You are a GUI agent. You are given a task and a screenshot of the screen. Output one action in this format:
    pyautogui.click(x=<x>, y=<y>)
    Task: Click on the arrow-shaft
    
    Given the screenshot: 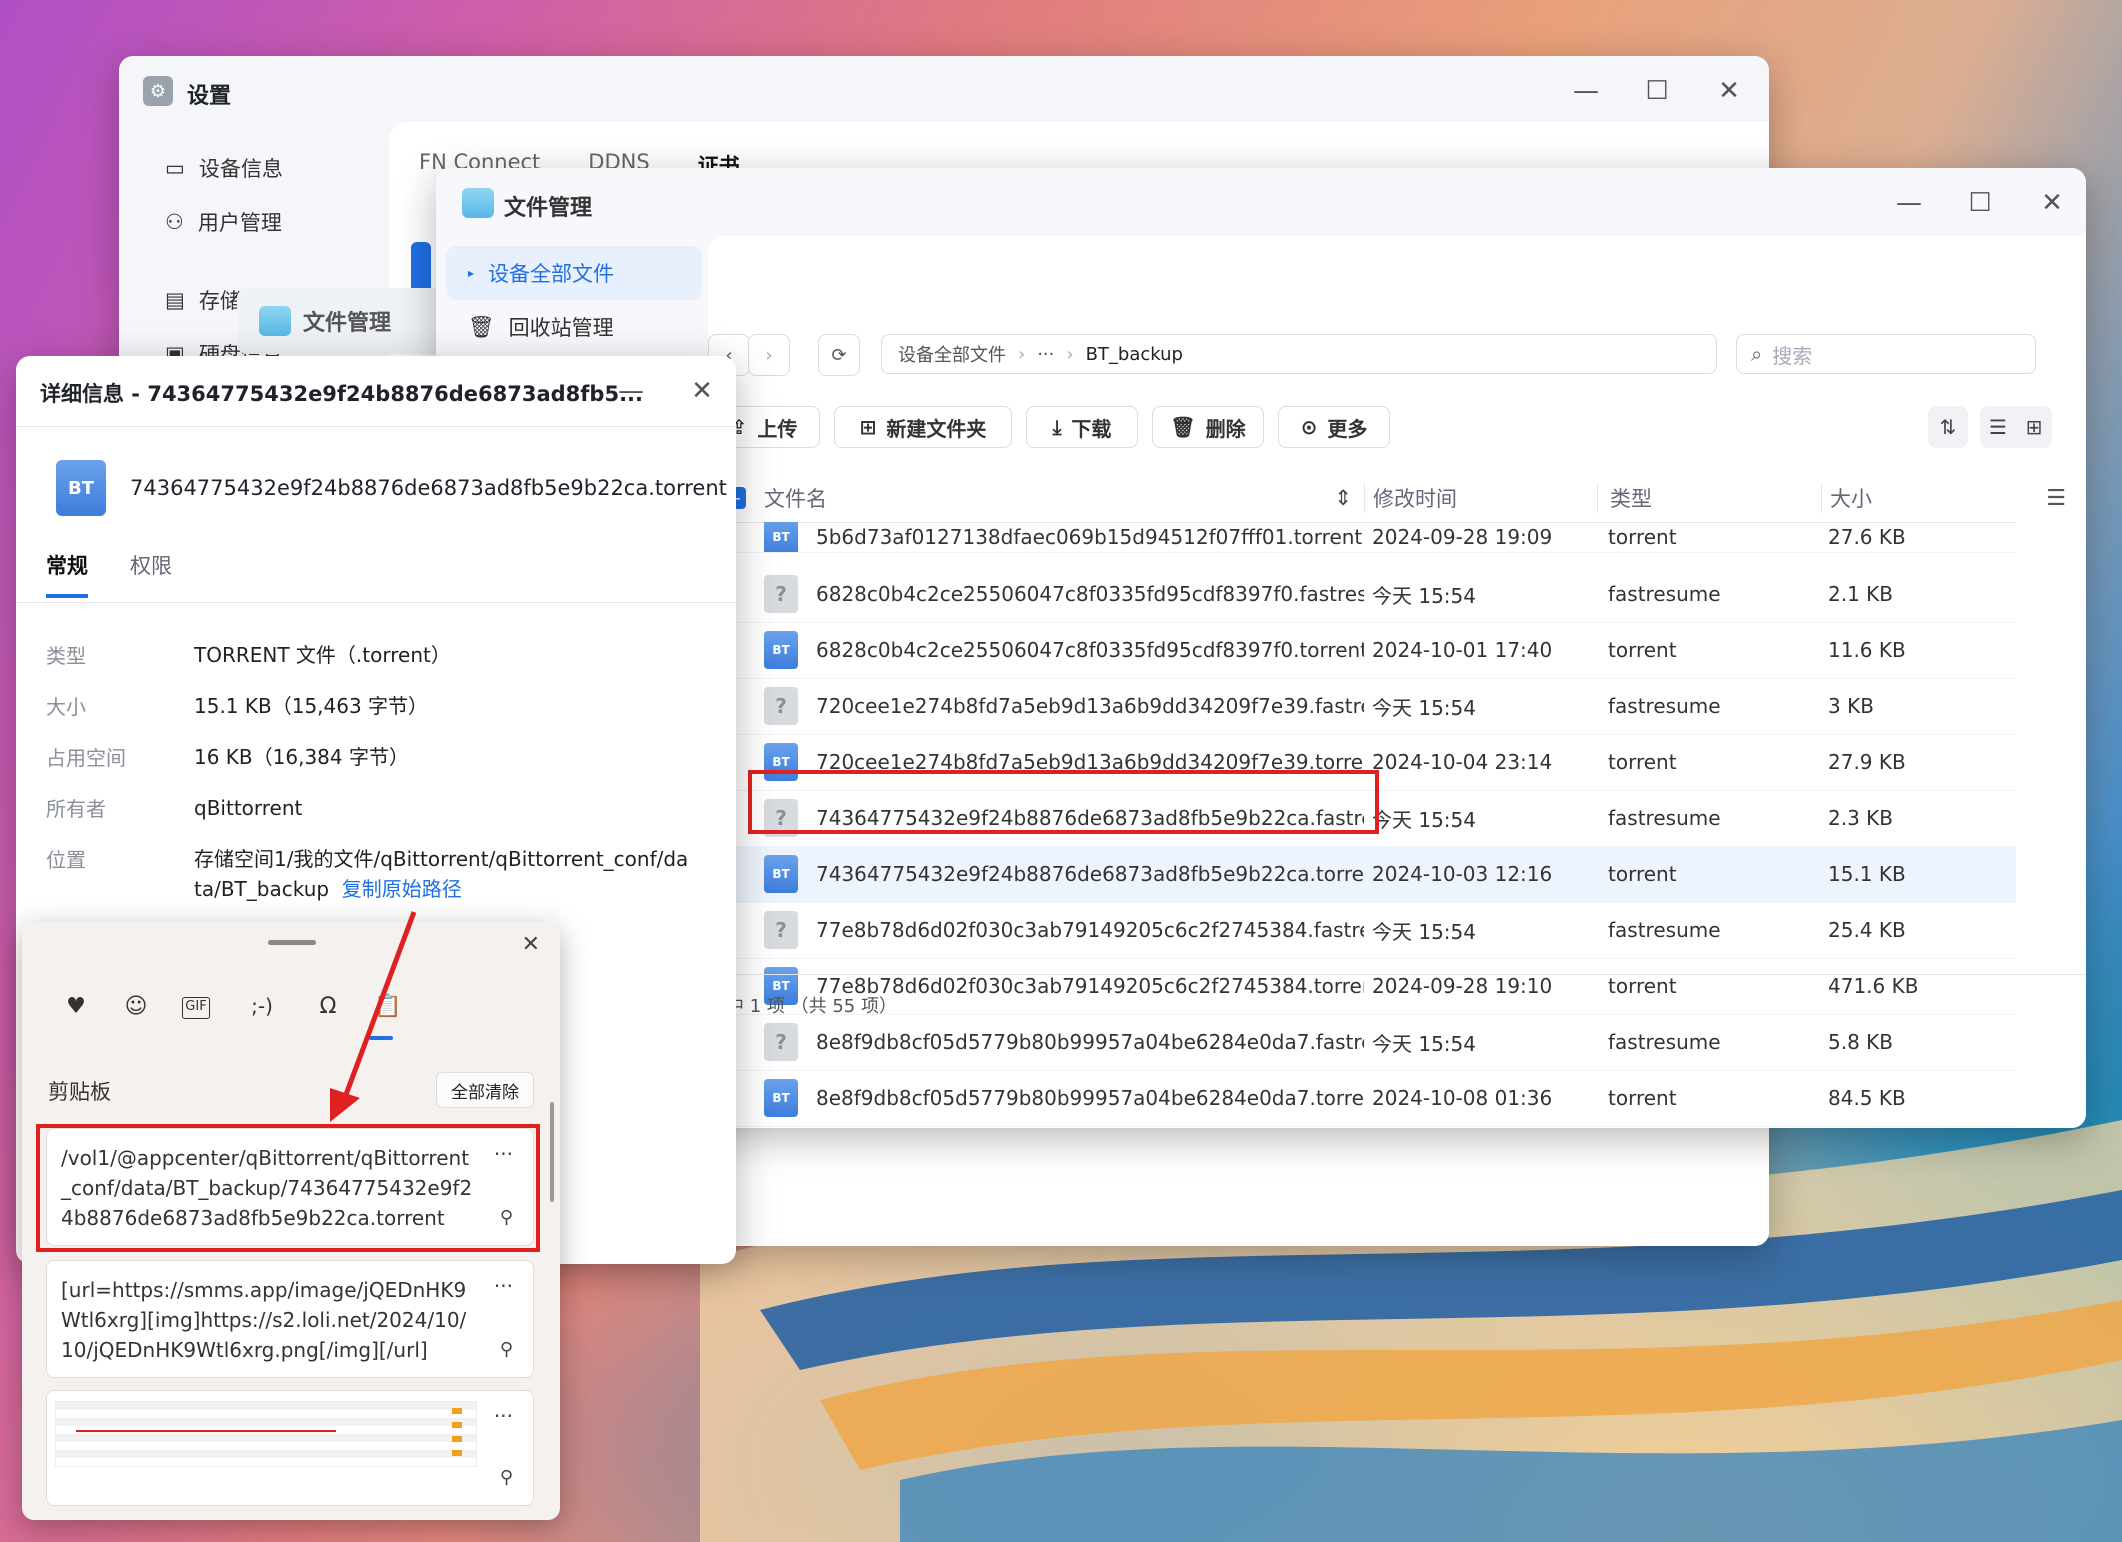 What is the action you would take?
    pyautogui.click(x=379, y=1006)
    